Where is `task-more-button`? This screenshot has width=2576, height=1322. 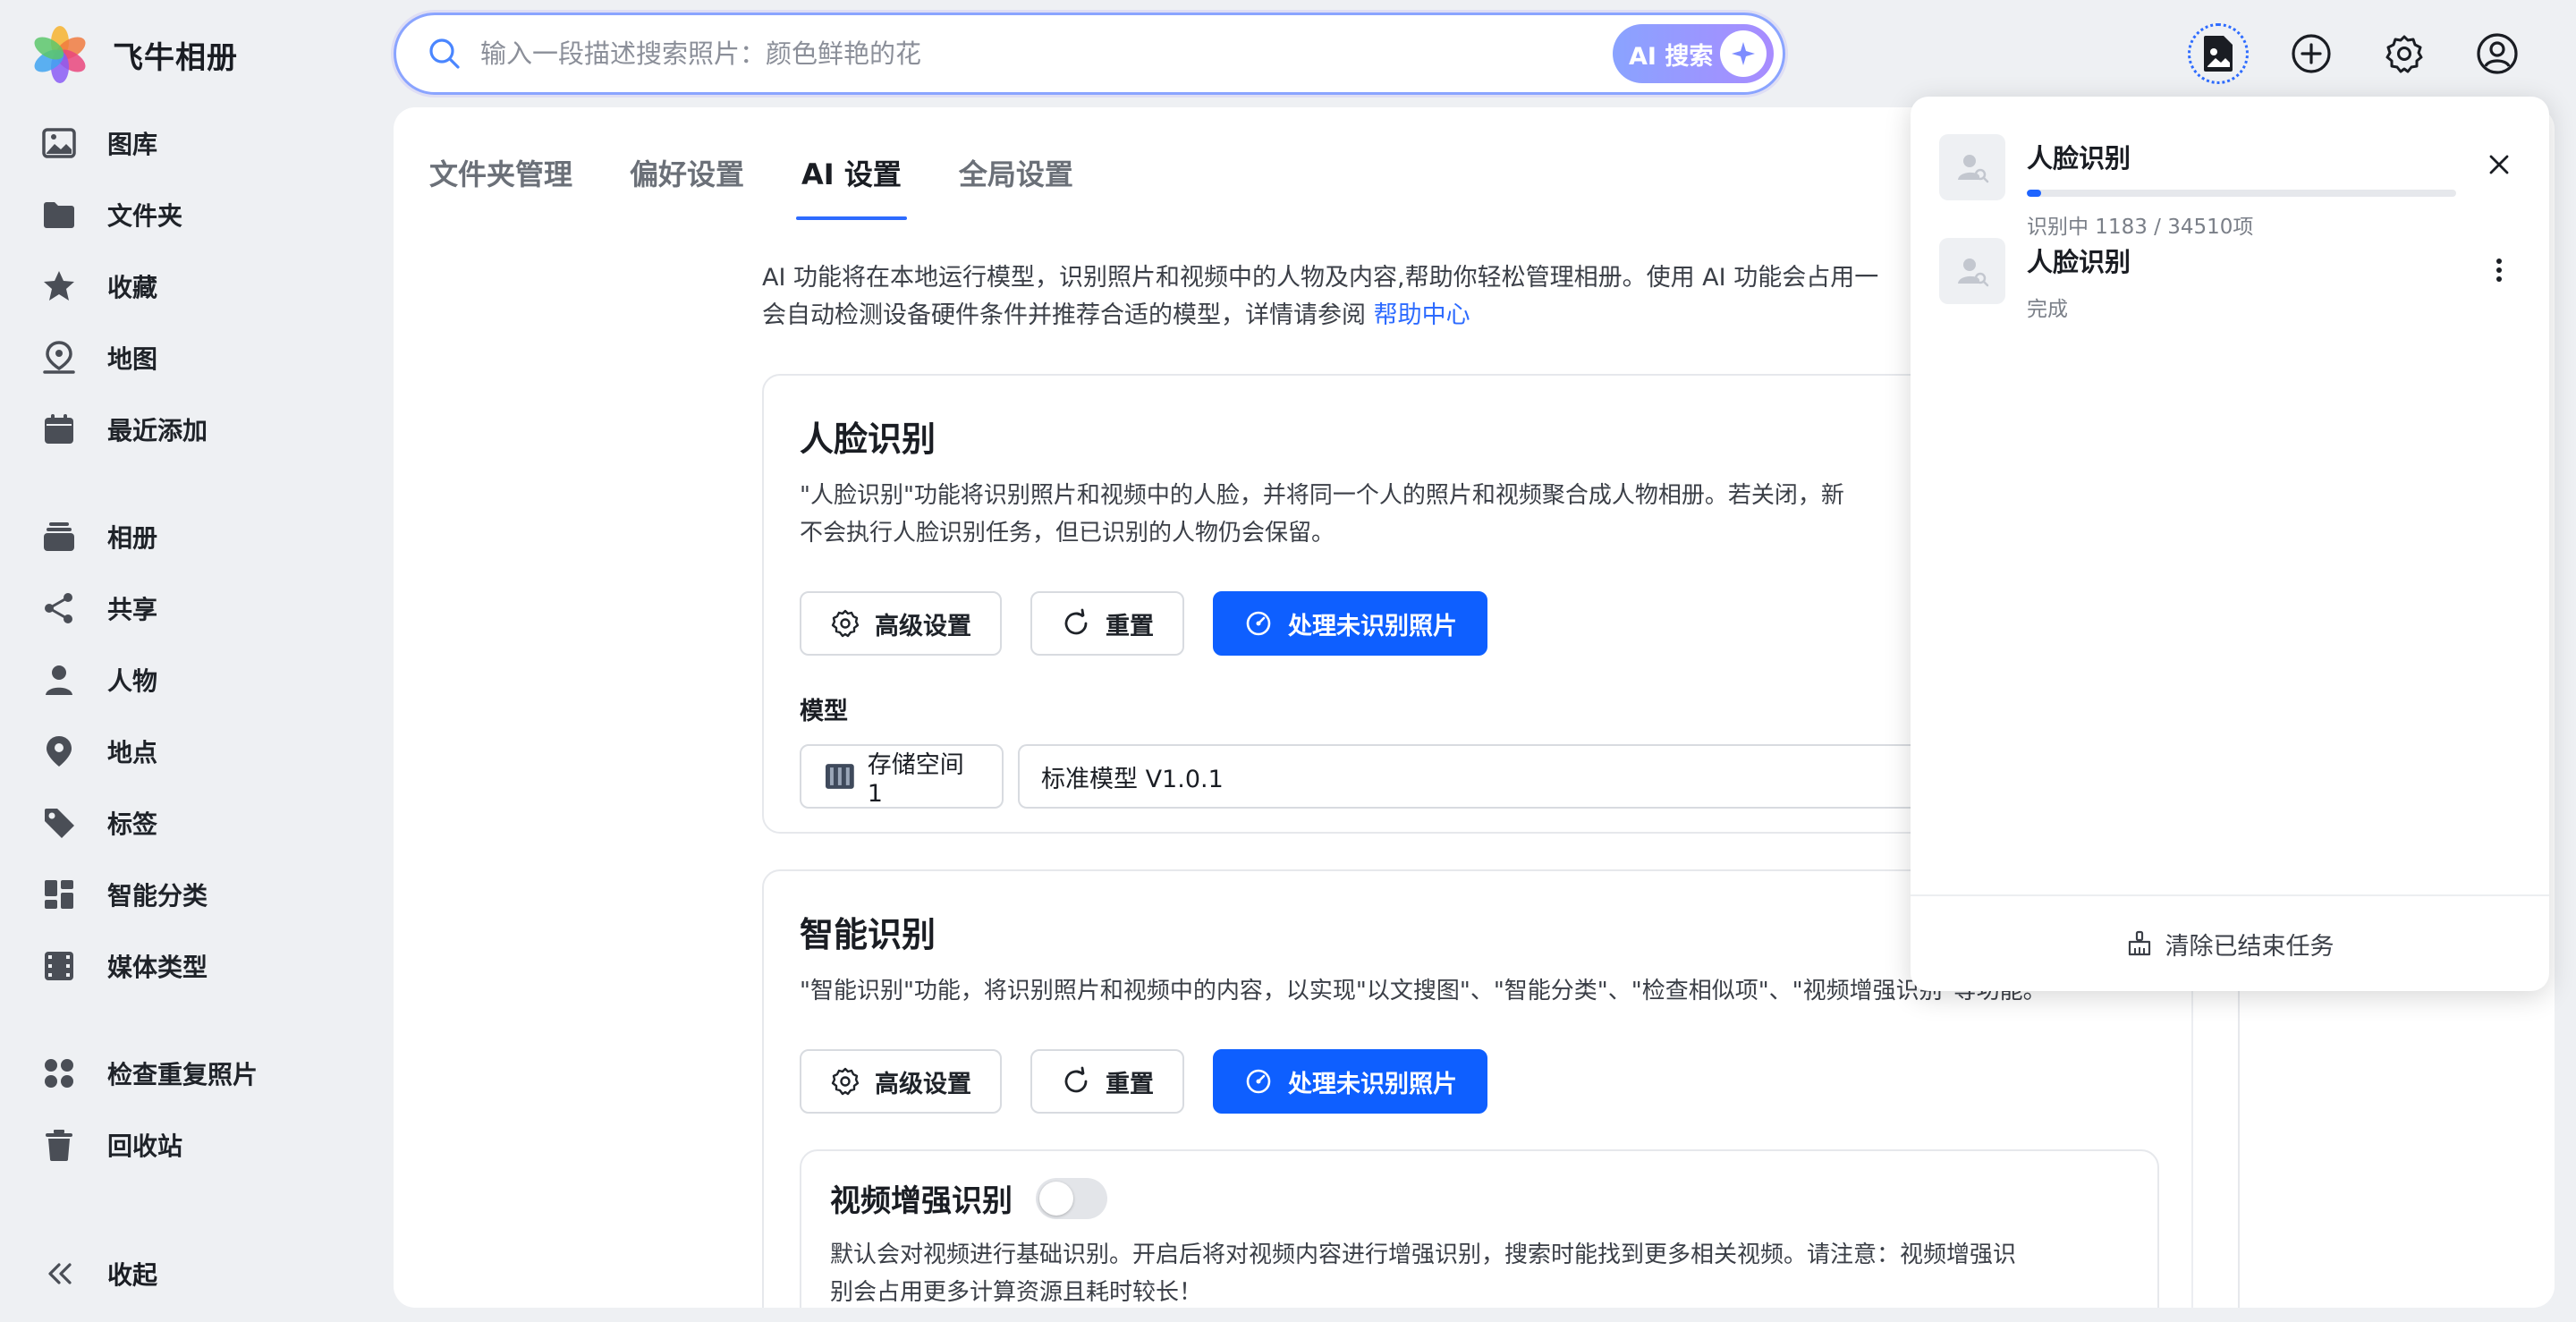 task-more-button is located at coordinates (2499, 271).